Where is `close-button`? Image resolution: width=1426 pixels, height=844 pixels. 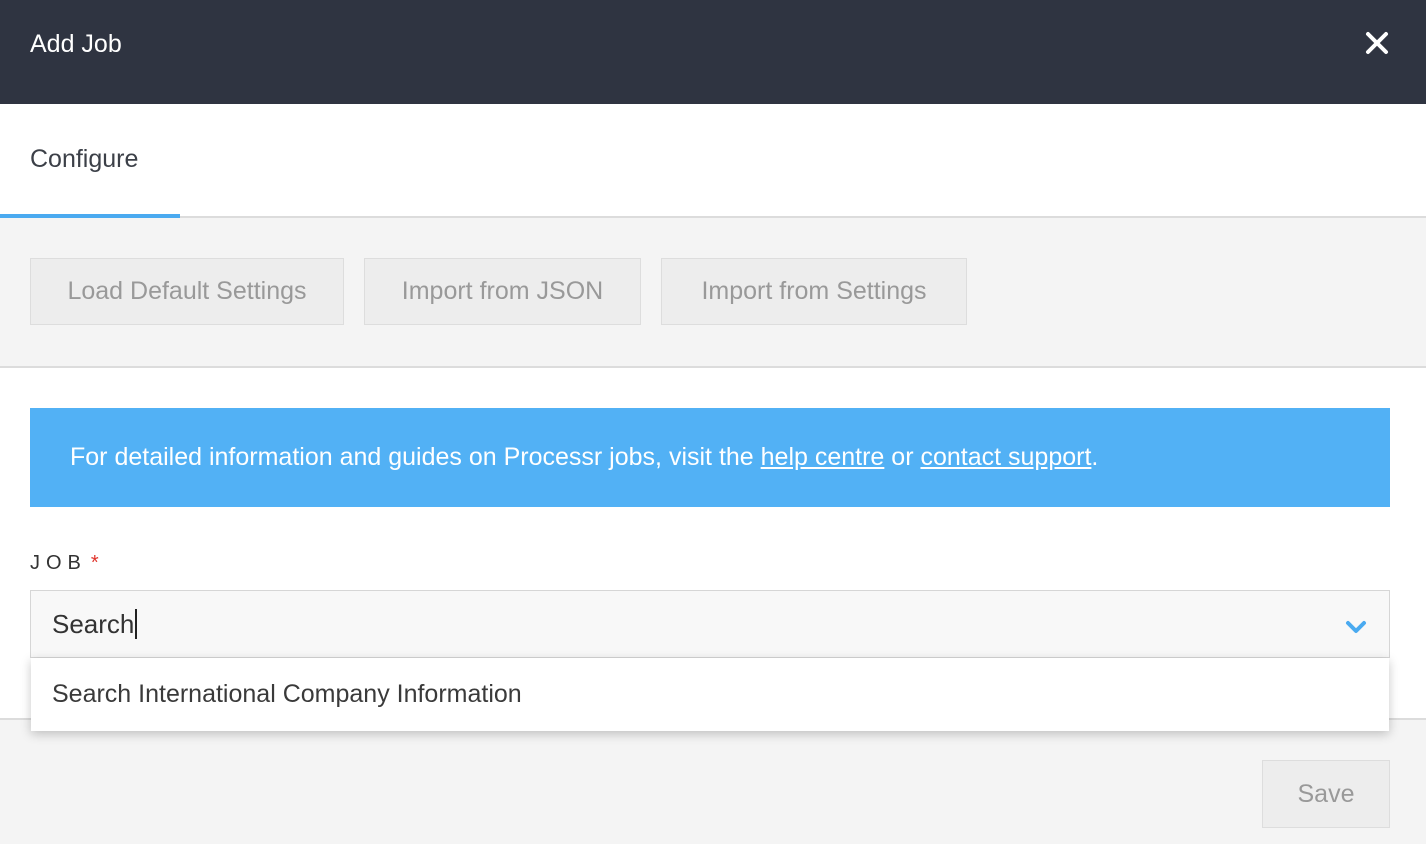
close-button is located at coordinates (1377, 43).